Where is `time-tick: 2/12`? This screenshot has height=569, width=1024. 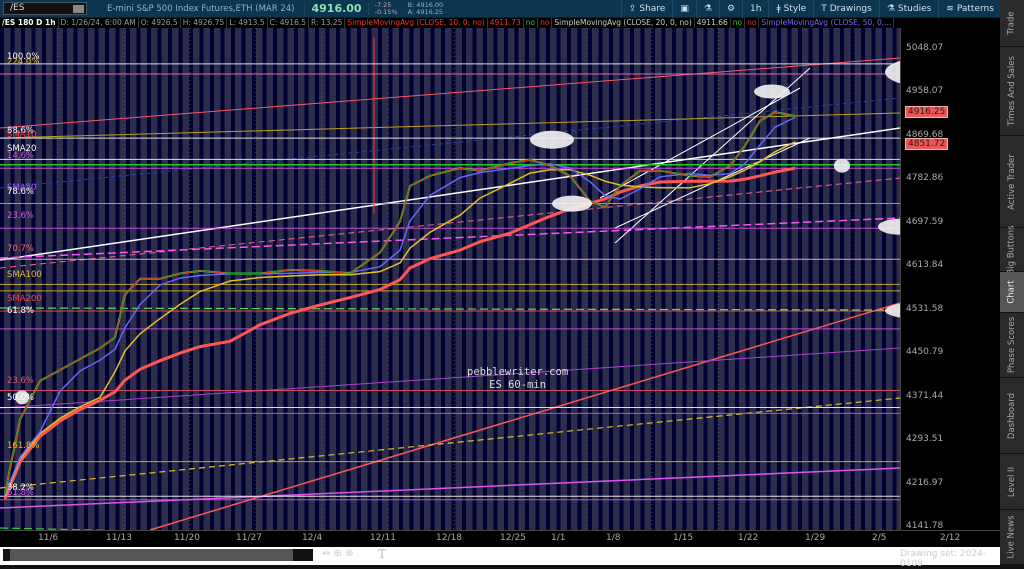 time-tick: 2/12 is located at coordinates (950, 538).